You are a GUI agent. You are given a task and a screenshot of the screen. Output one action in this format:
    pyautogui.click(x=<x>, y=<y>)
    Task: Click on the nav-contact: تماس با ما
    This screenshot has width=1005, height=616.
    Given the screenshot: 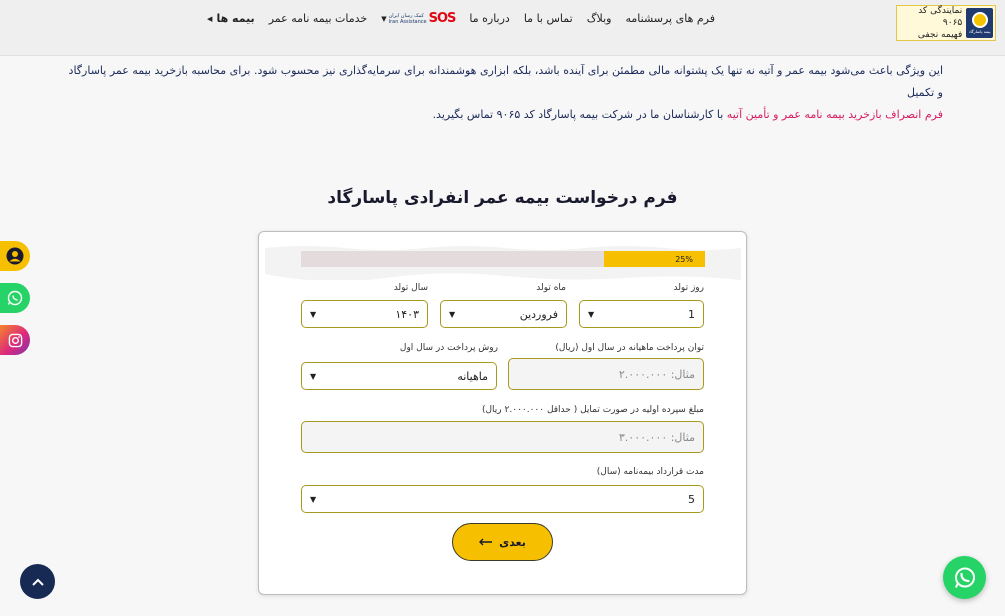 What is the action you would take?
    pyautogui.click(x=548, y=18)
    